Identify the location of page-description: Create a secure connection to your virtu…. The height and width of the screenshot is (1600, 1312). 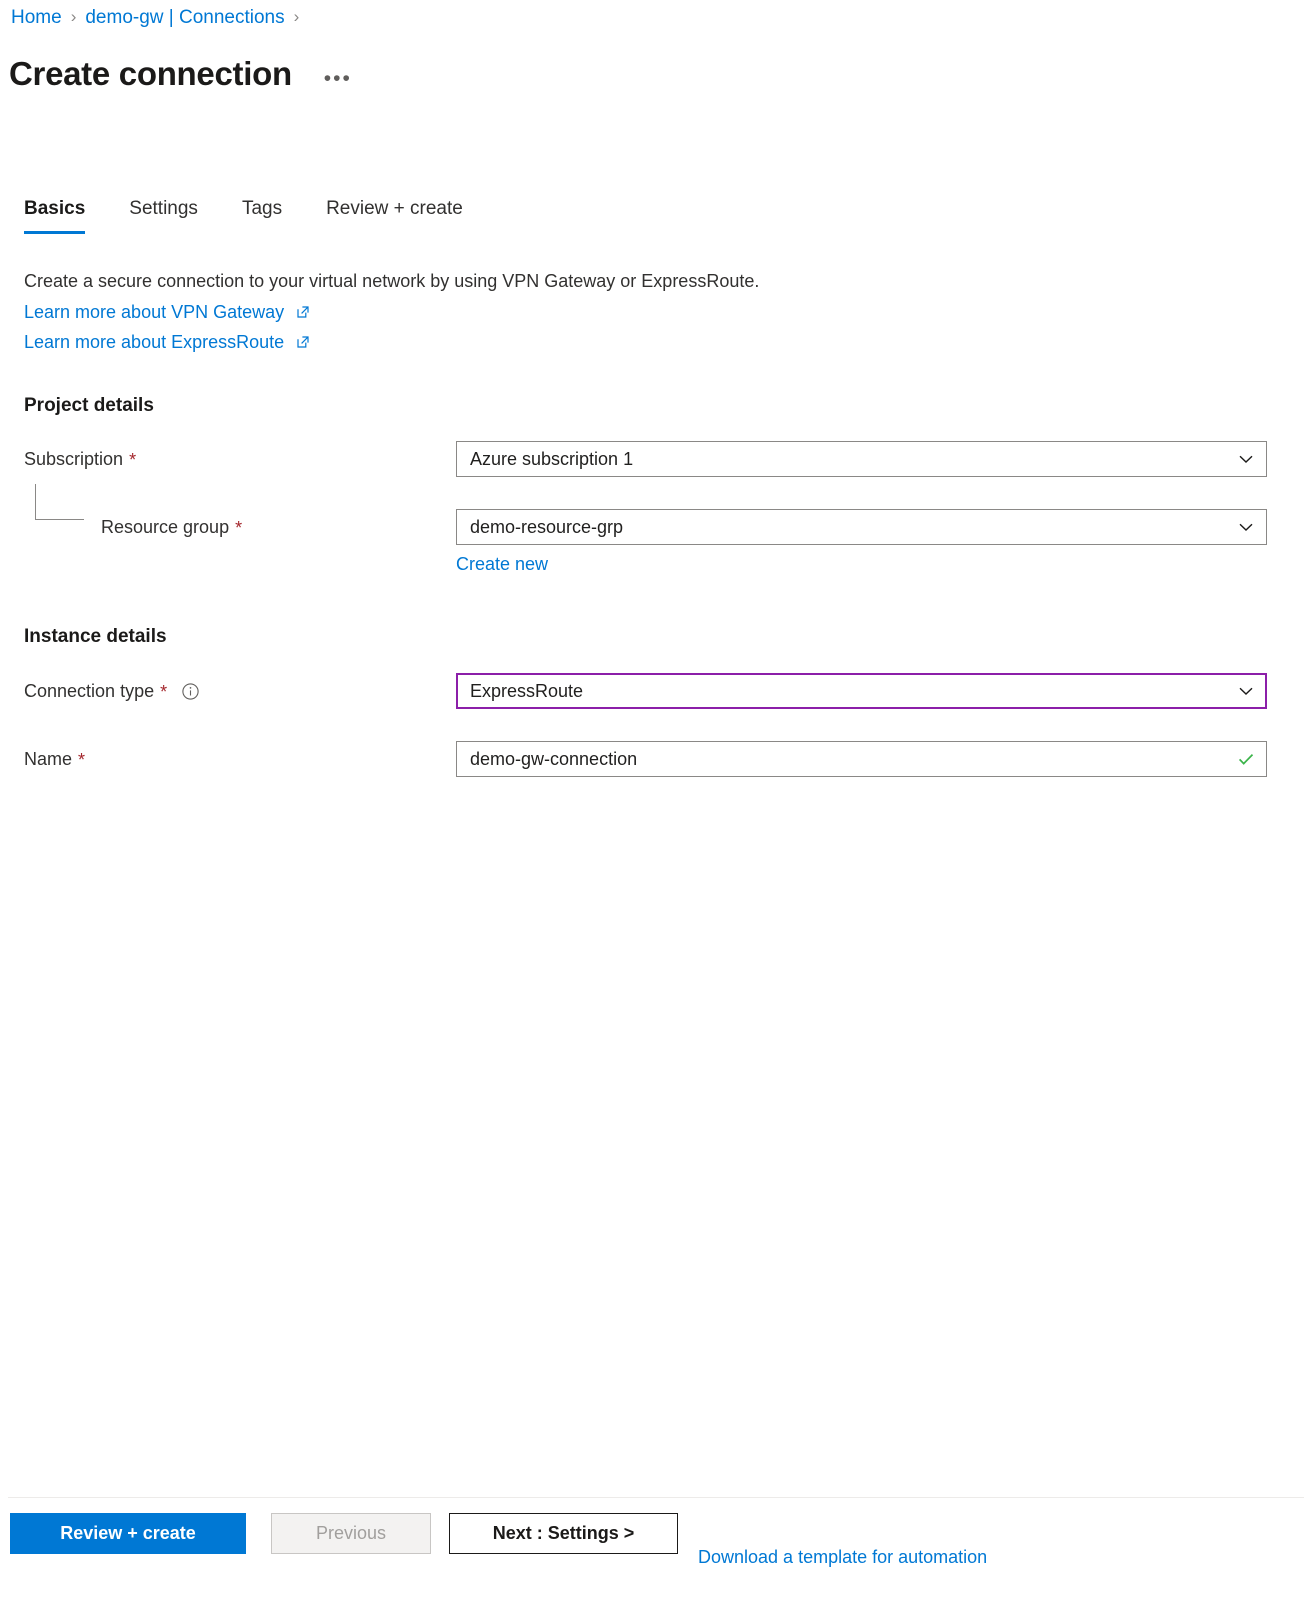
(392, 281).